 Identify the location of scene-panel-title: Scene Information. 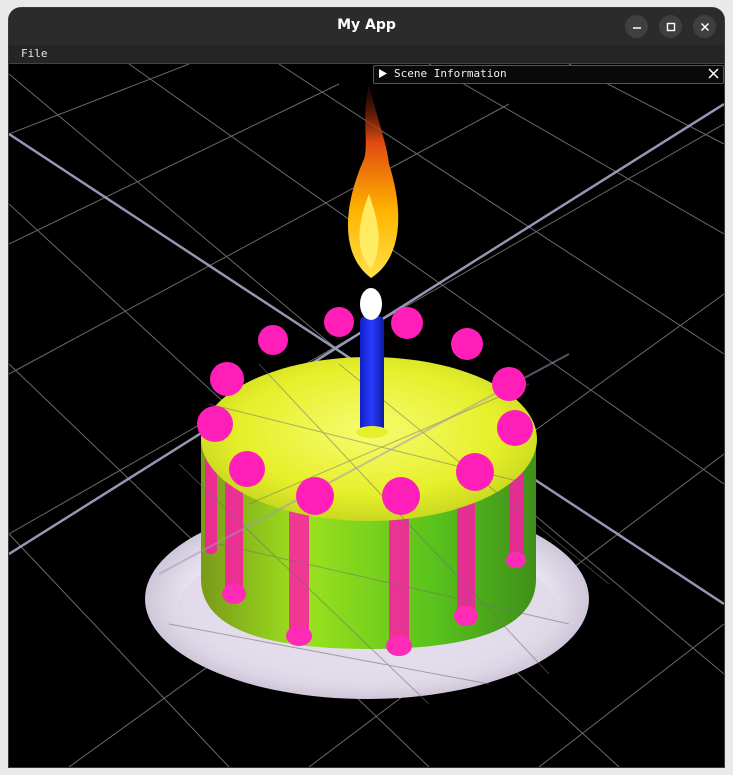
(450, 73).